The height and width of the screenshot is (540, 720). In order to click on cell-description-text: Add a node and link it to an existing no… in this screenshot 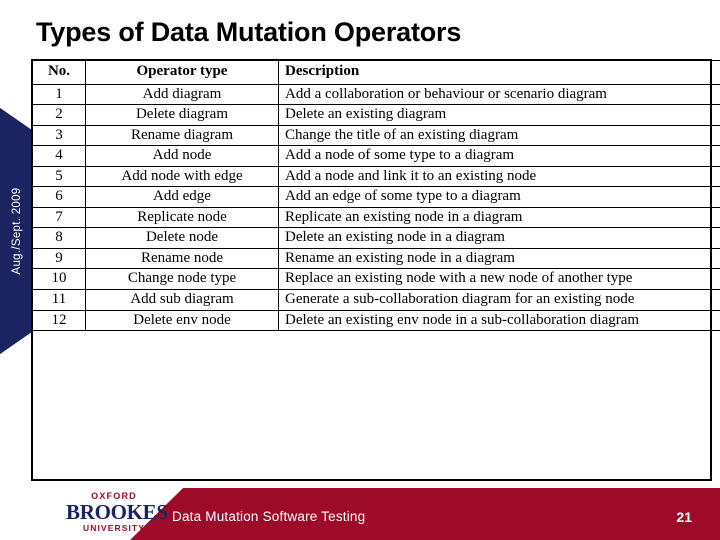, I will do `click(411, 175)`.